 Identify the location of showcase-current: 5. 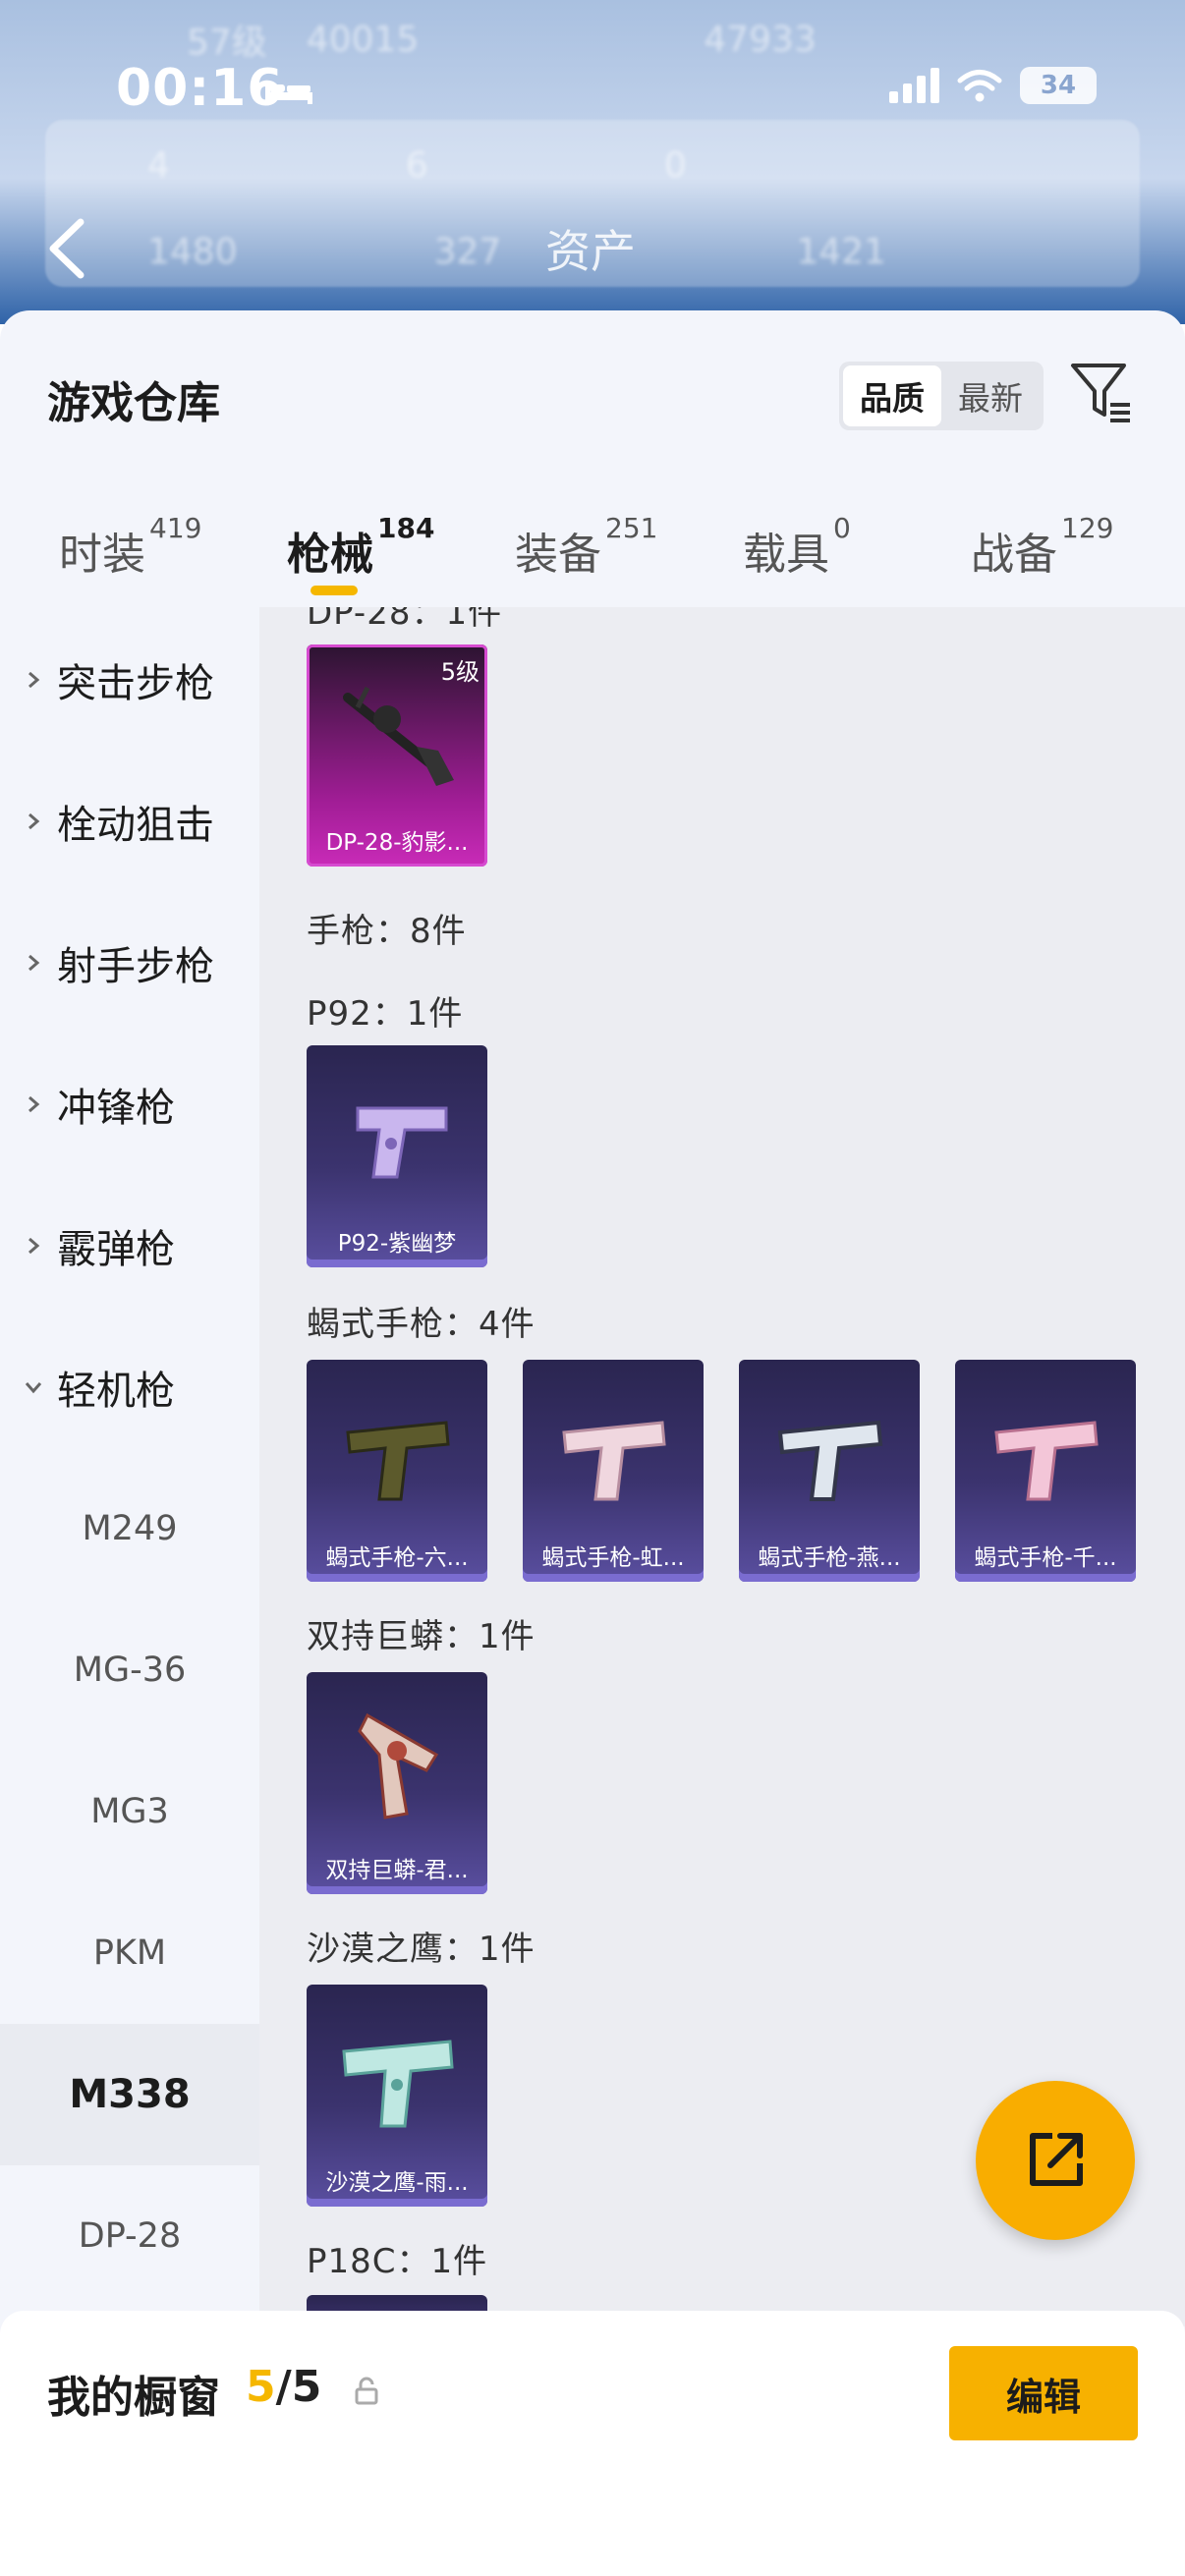
(261, 2387).